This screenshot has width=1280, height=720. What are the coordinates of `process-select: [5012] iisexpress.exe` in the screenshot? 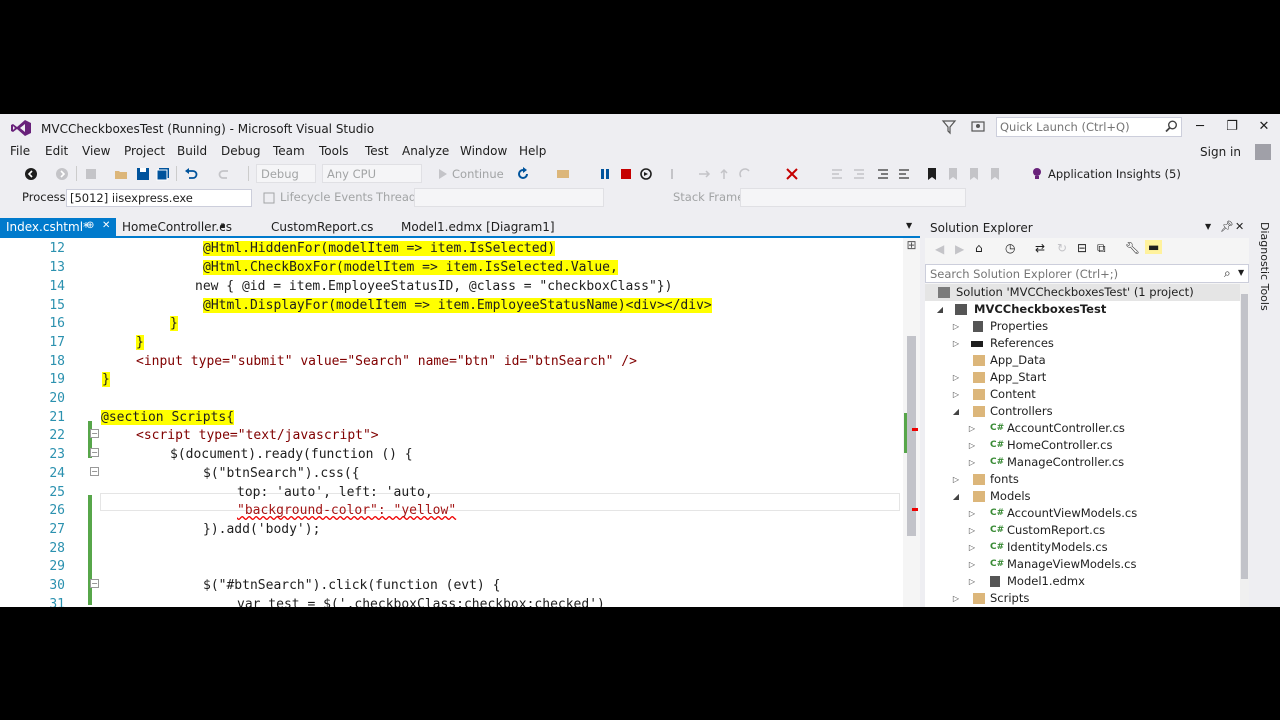 It's located at (159, 198).